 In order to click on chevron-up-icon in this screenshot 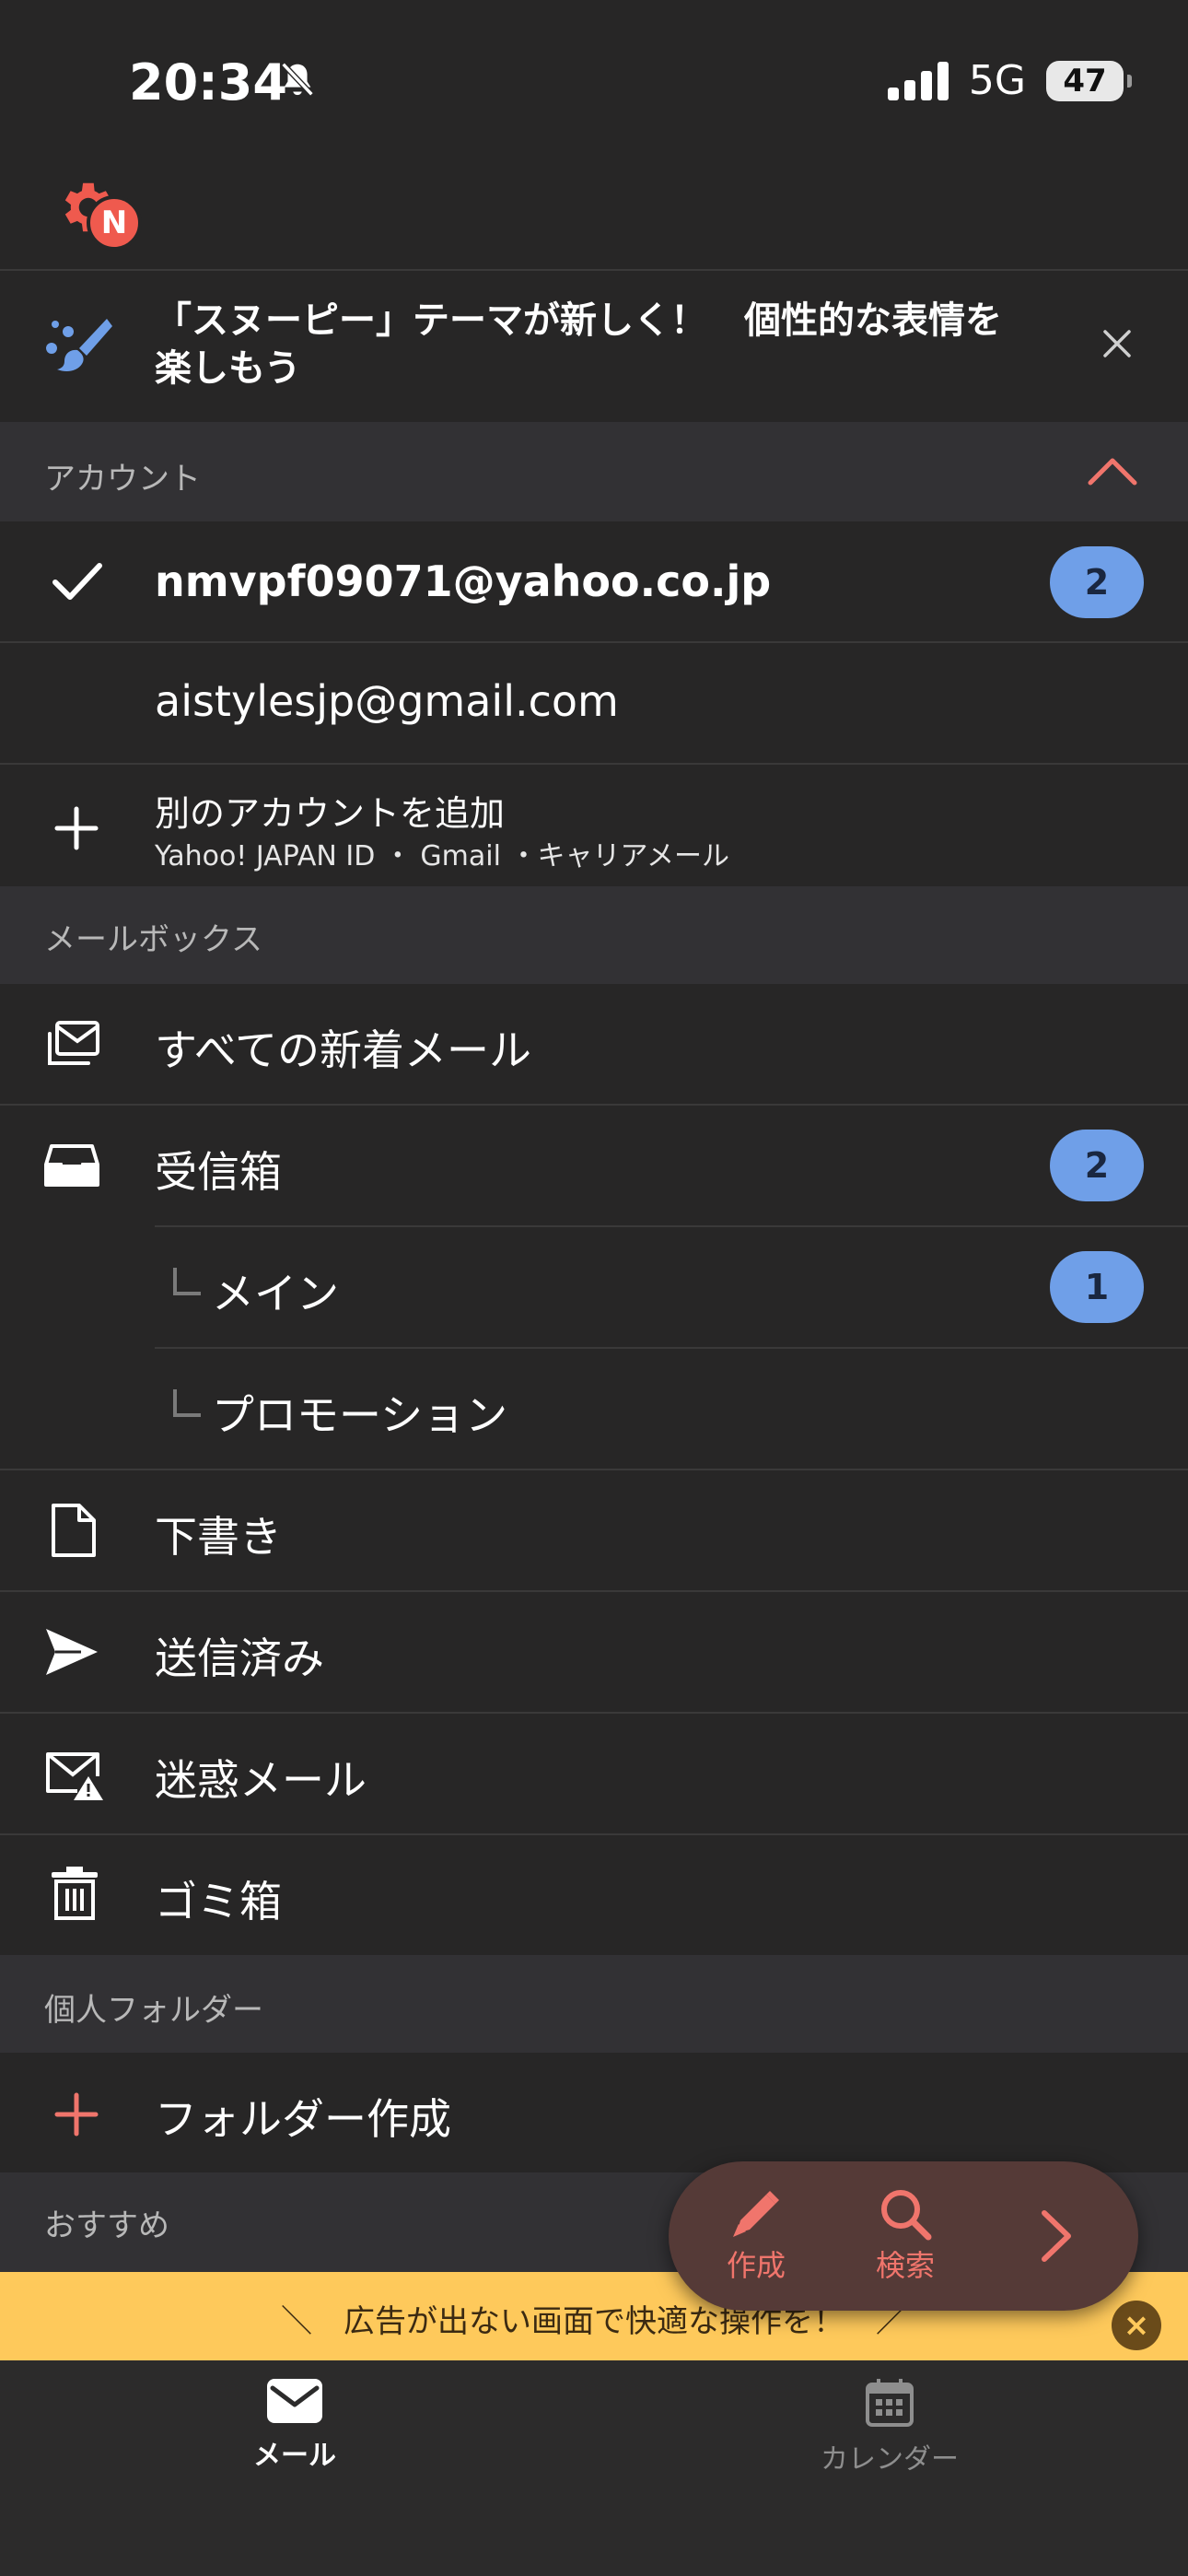, I will do `click(1112, 470)`.